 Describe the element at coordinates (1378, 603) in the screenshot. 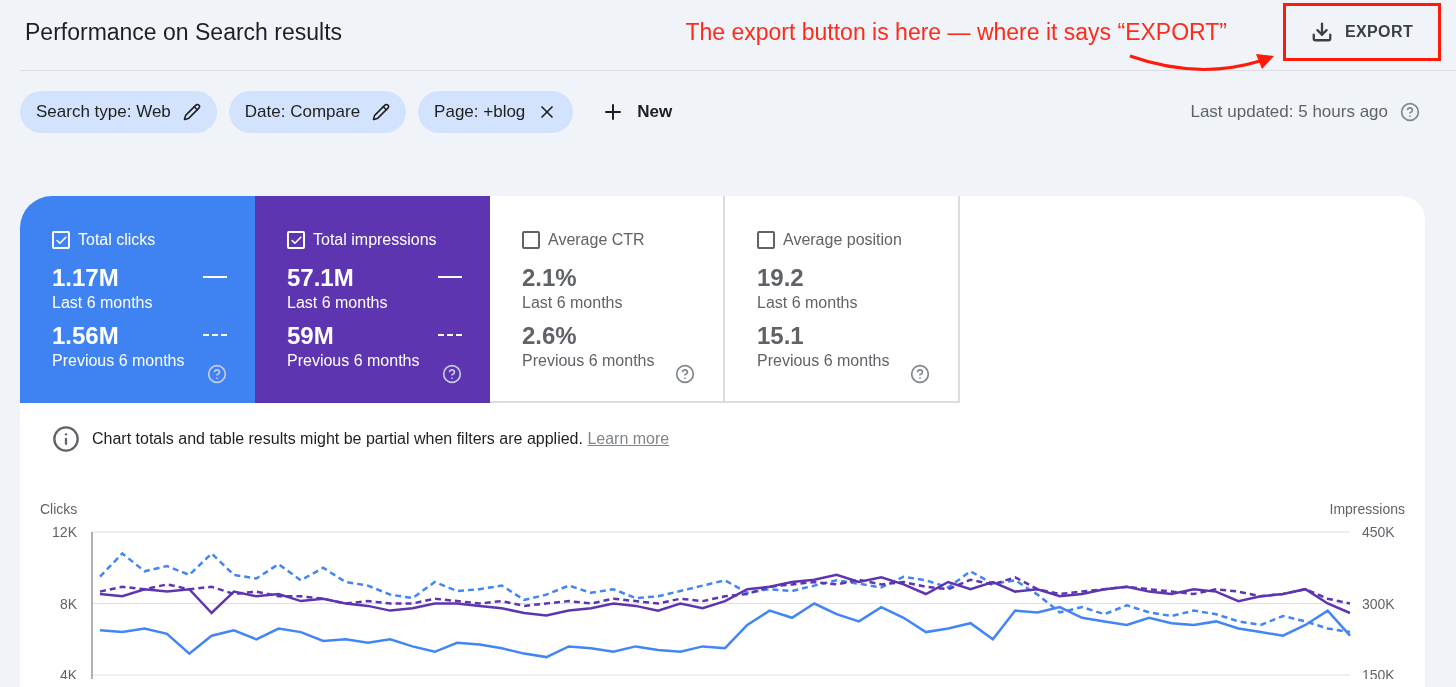

I see `tick-label: 300K` at that location.